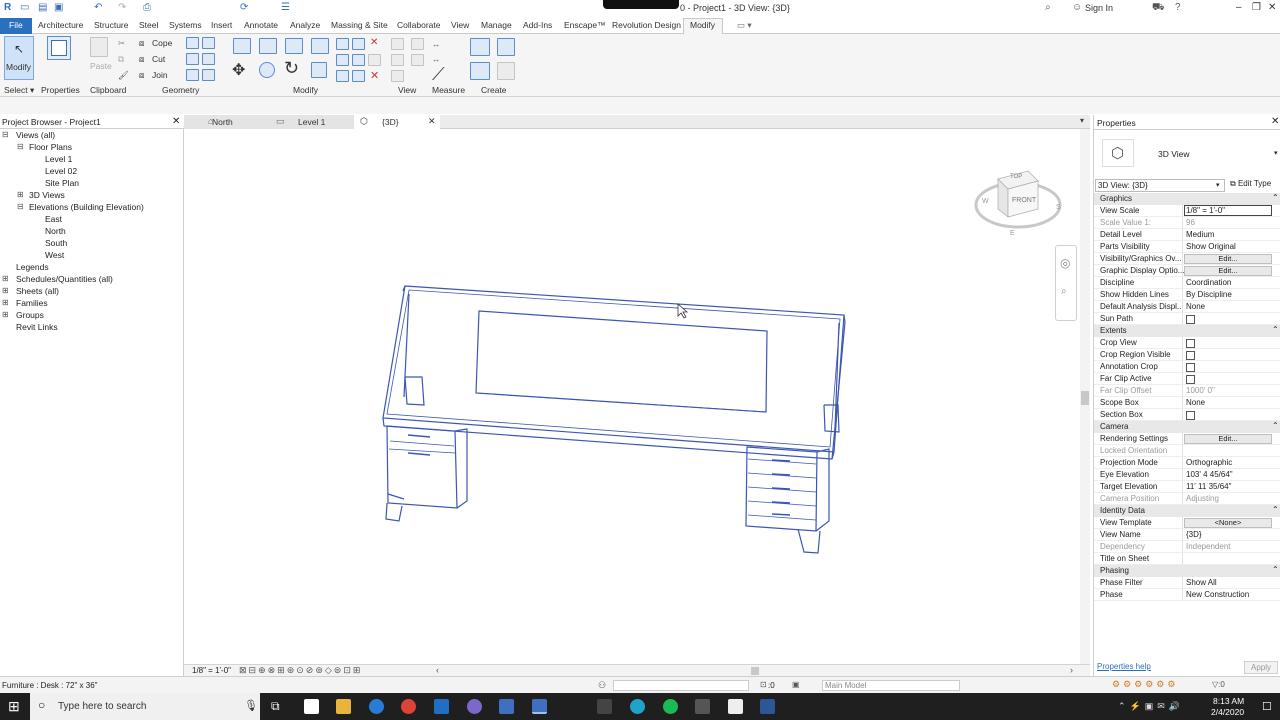 Image resolution: width=1280 pixels, height=720 pixels. I want to click on property-value: {3D}, so click(1194, 534).